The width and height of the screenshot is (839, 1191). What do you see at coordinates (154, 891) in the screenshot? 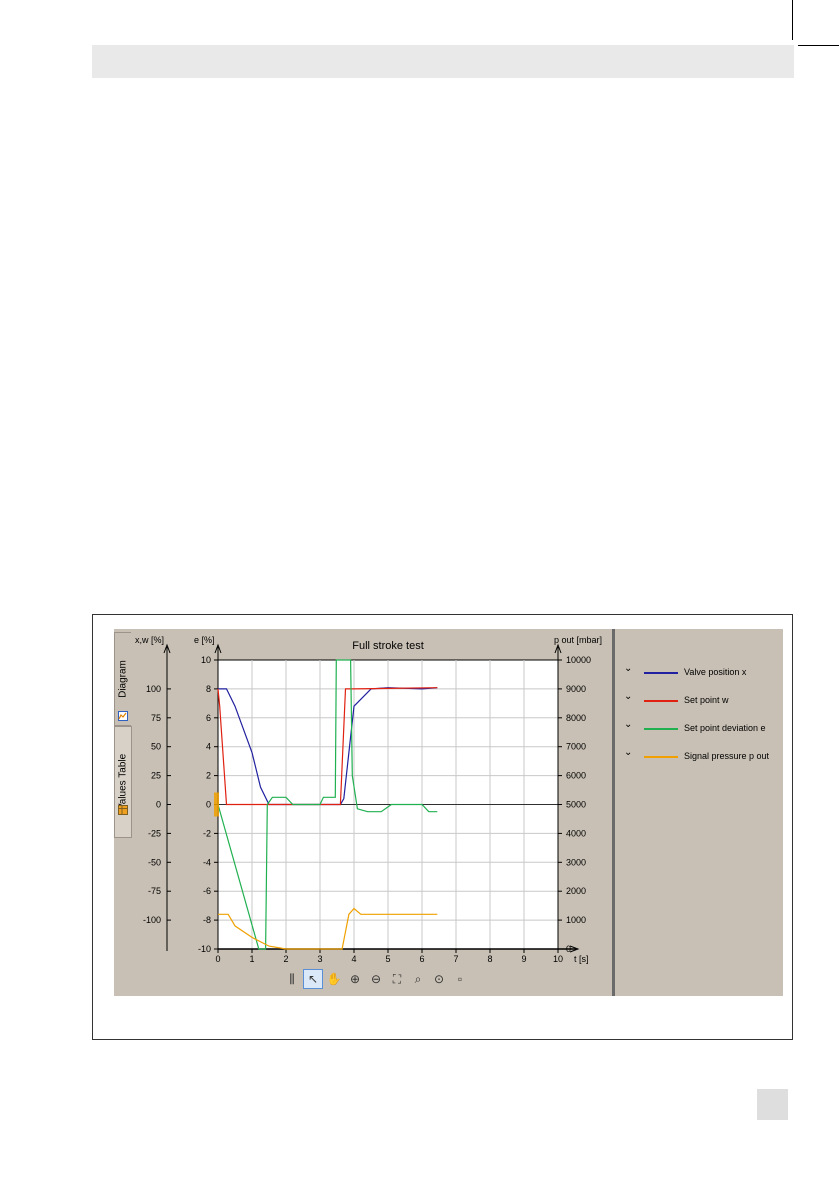
I see `xw-tick-label: -75` at bounding box center [154, 891].